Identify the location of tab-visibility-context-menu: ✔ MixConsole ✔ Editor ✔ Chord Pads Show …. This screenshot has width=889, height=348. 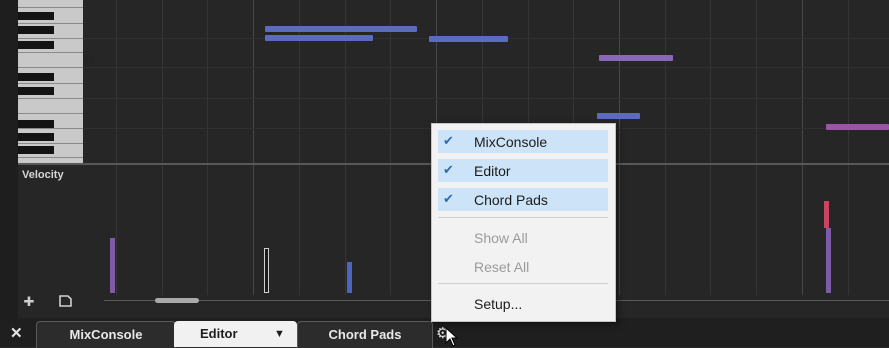
(523, 222).